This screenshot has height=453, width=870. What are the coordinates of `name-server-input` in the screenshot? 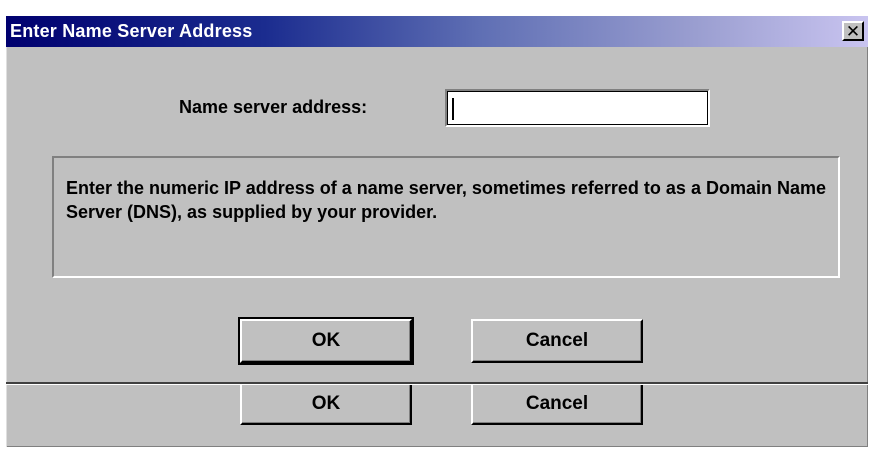 It's located at (577, 108).